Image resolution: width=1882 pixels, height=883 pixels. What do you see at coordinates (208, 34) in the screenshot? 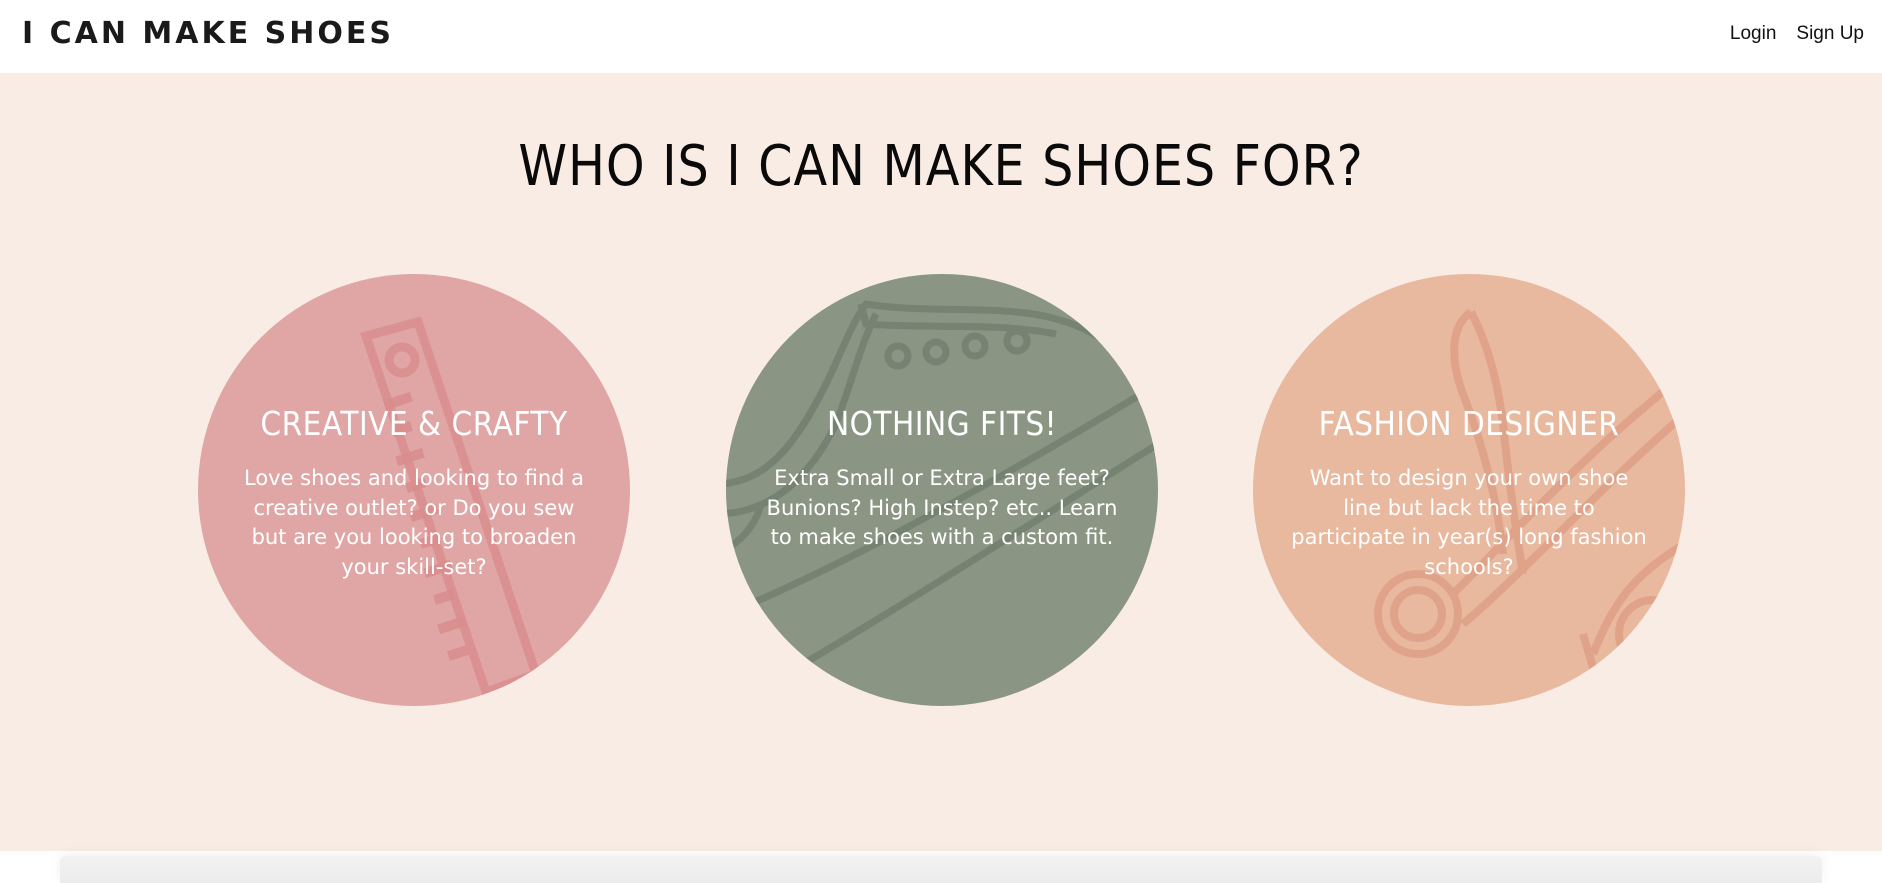
I see `site-logo: I CAN MAKE SHOES` at bounding box center [208, 34].